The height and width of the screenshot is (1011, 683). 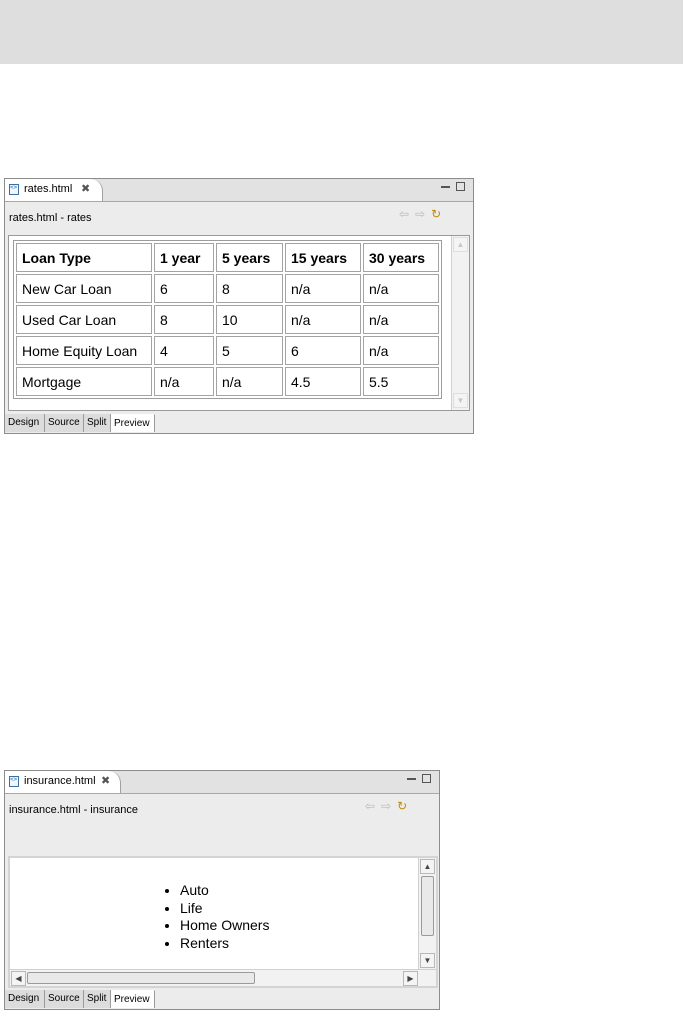 I want to click on table-cell: 4, so click(x=184, y=350).